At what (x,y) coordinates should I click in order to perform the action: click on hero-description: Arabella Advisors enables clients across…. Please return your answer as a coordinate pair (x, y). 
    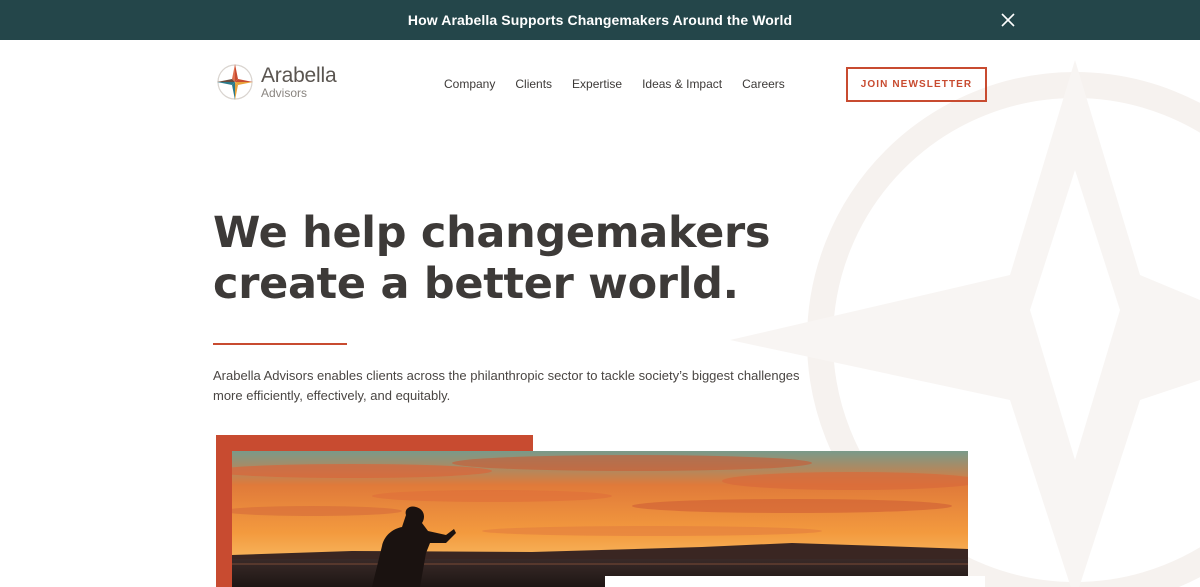
    Looking at the image, I should click on (506, 385).